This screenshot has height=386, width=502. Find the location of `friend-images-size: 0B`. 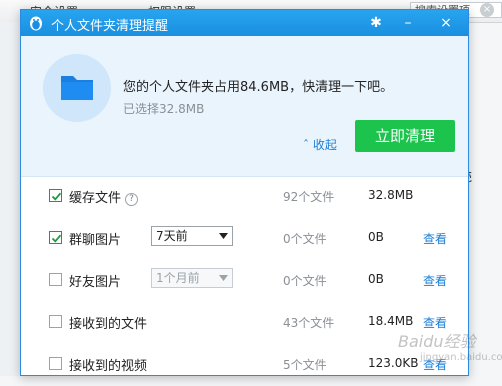

friend-images-size: 0B is located at coordinates (376, 279).